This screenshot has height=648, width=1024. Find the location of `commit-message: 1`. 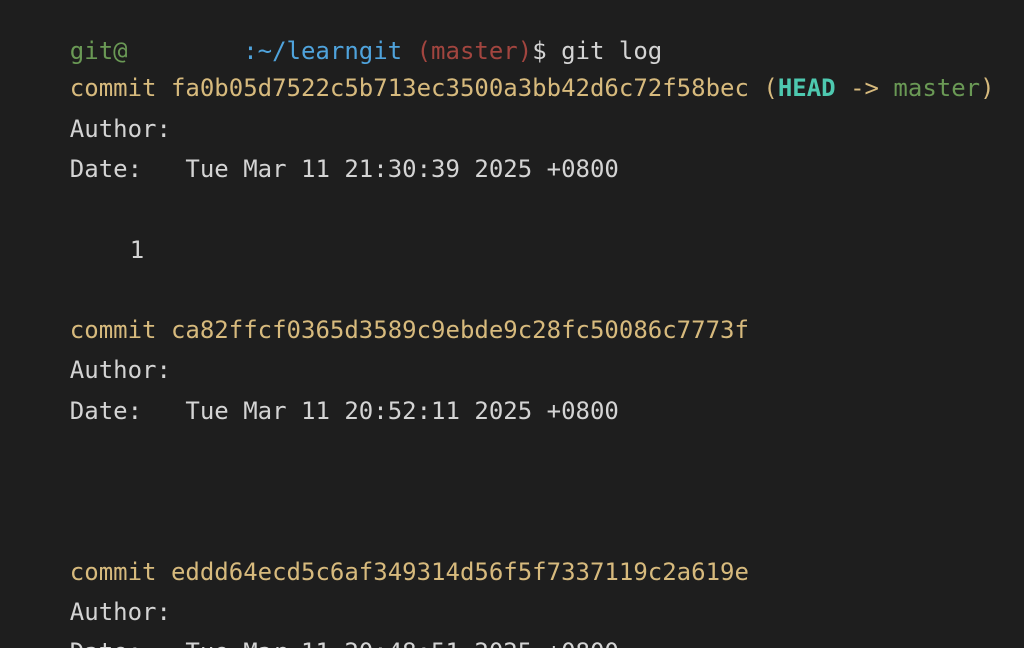

commit-message: 1 is located at coordinates (108, 231).